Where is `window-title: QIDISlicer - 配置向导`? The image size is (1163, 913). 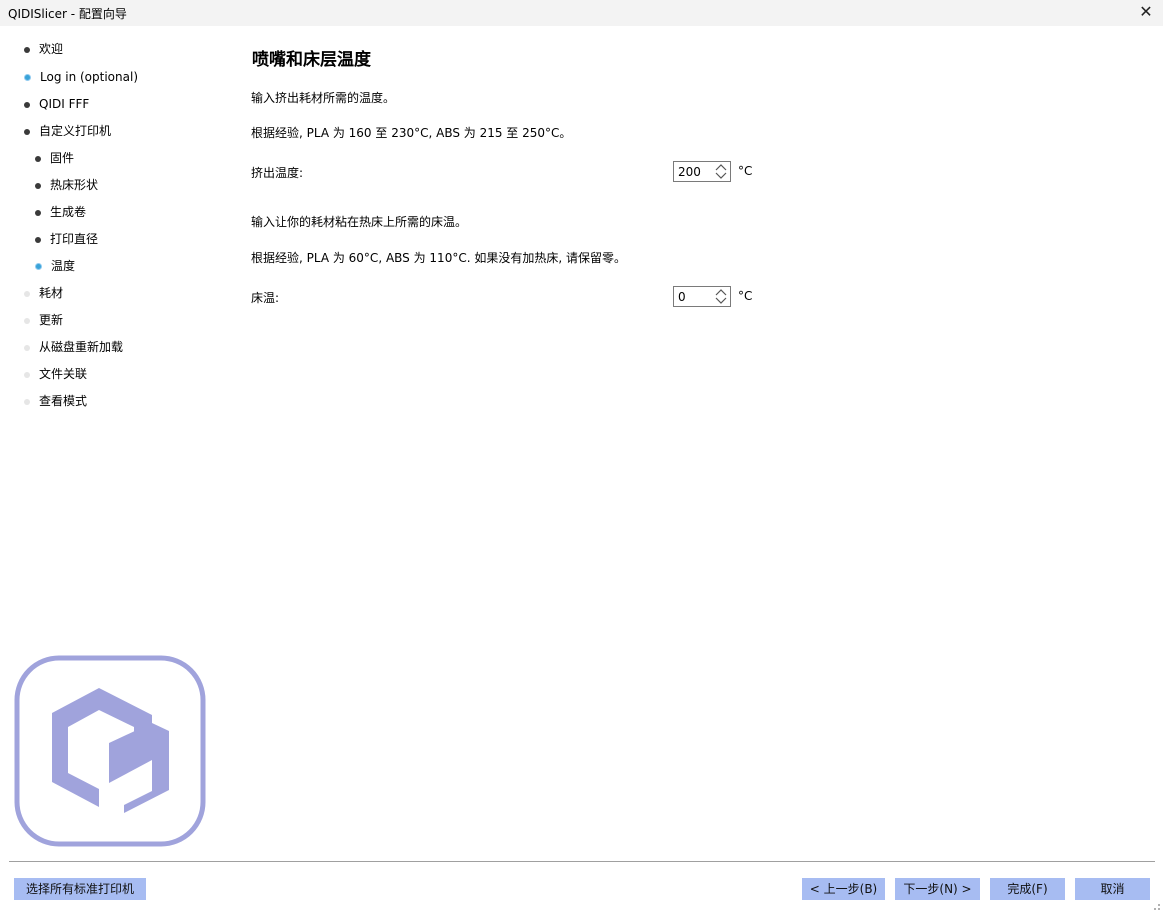 window-title: QIDISlicer - 配置向导 is located at coordinates (67, 14).